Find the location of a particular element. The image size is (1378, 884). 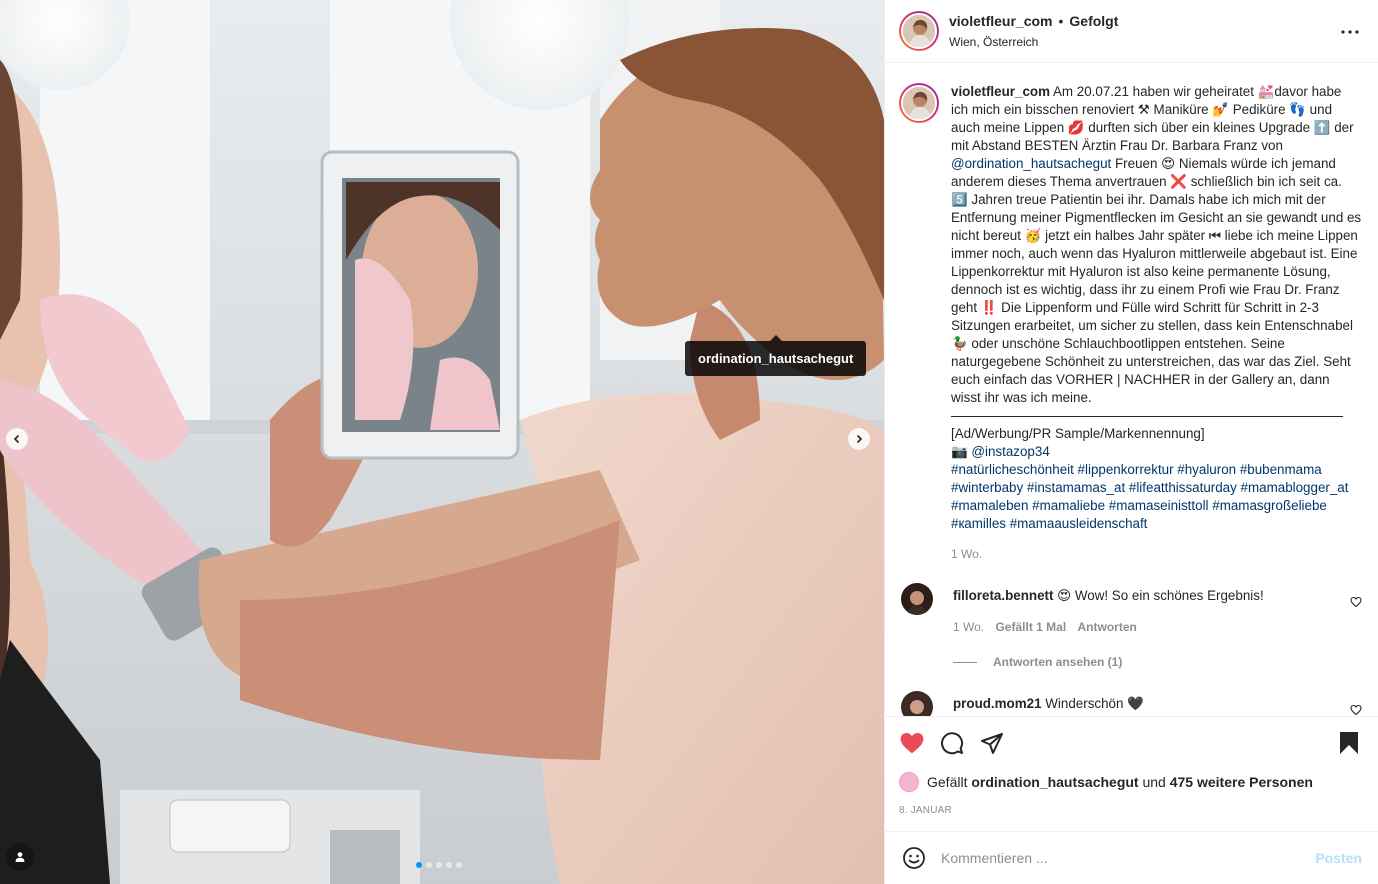

share-button is located at coordinates (992, 743).